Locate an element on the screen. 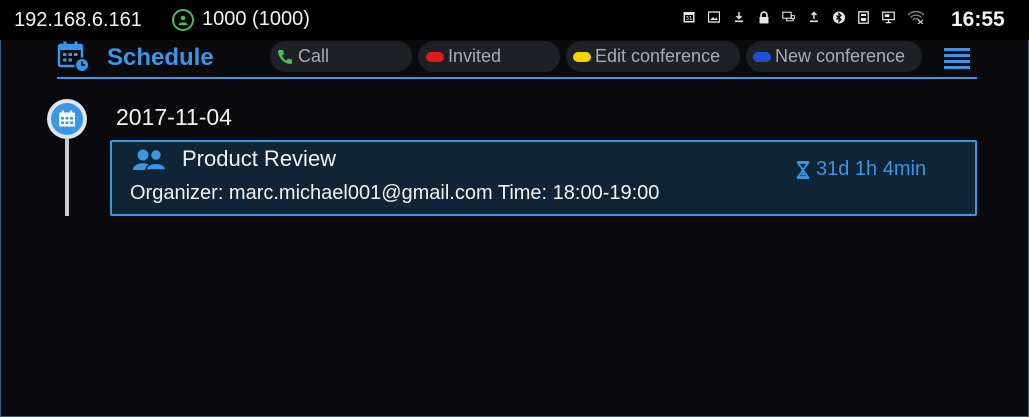  svg-text: 31 is located at coordinates (688, 19).